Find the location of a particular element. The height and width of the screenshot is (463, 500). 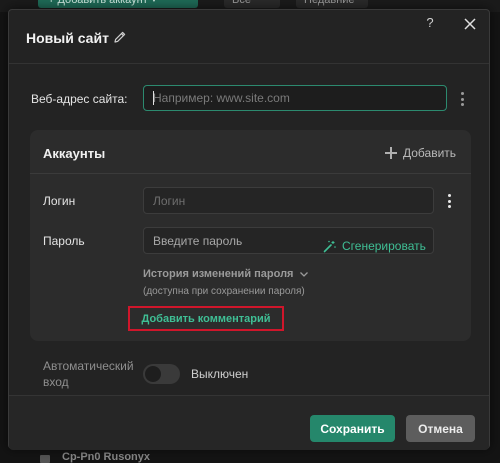

generate-password-label: Сгенерировать is located at coordinates (384, 246).